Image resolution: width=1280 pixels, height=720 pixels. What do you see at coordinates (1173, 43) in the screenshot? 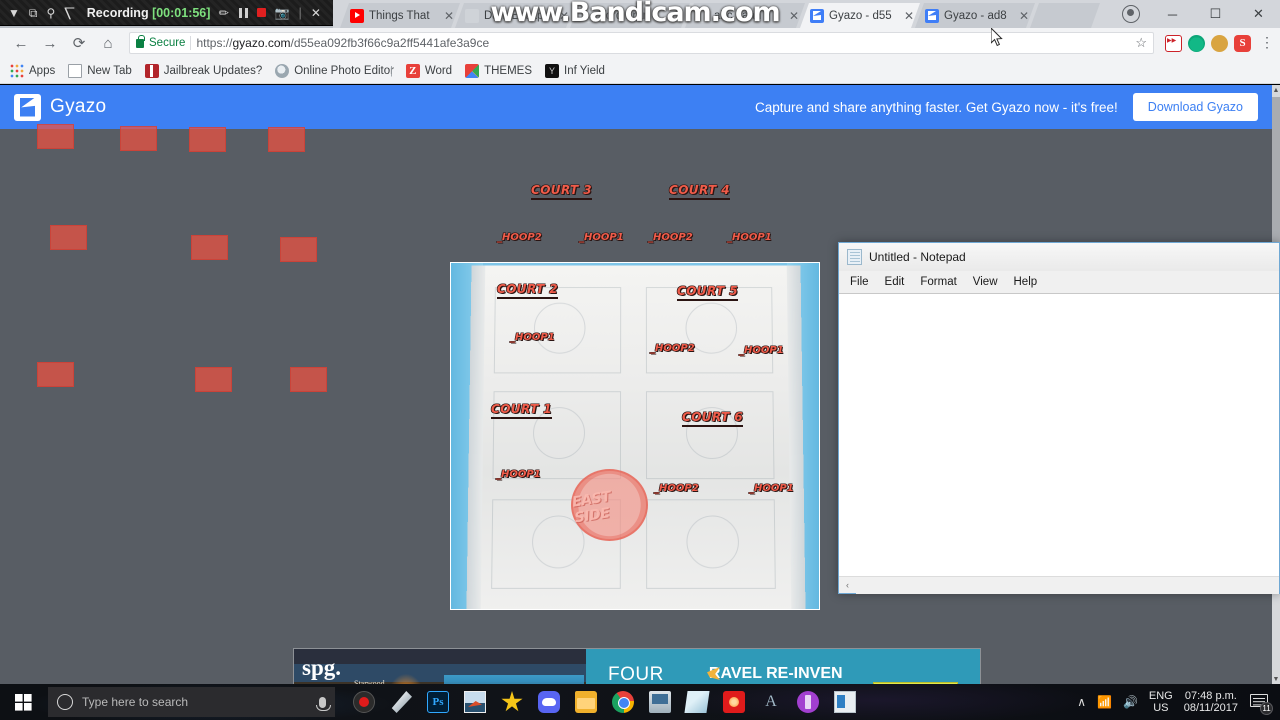
I see `redirect-extension-icon` at bounding box center [1173, 43].